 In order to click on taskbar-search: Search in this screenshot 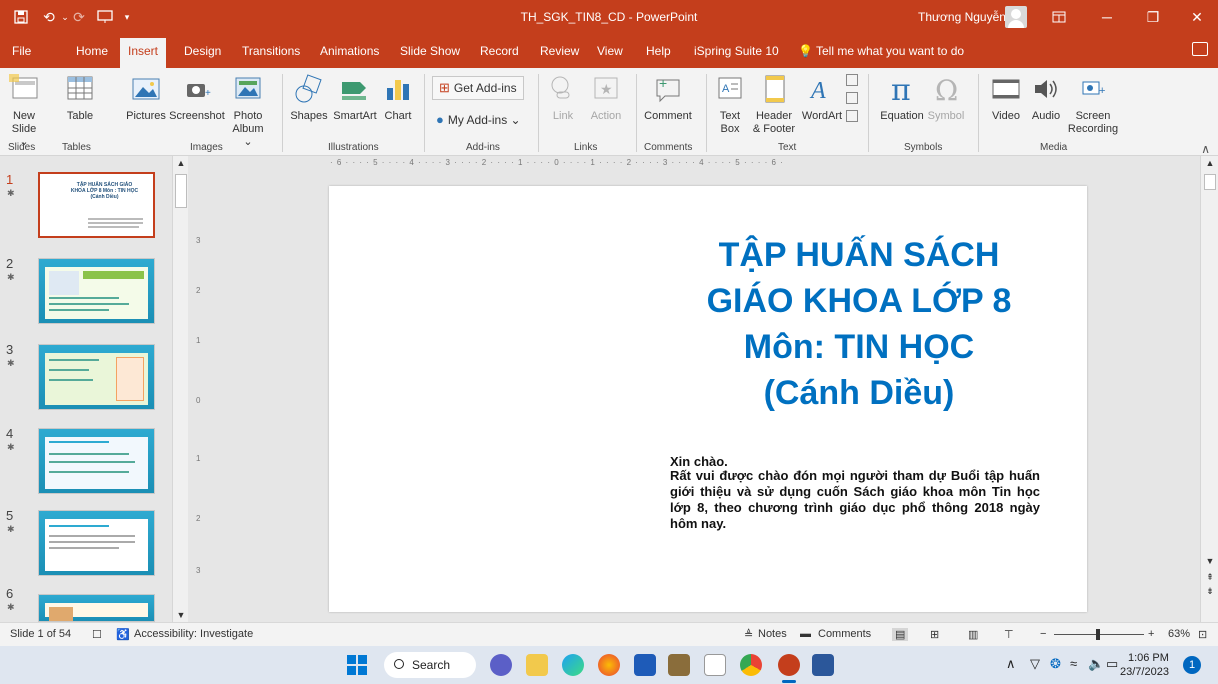, I will do `click(430, 665)`.